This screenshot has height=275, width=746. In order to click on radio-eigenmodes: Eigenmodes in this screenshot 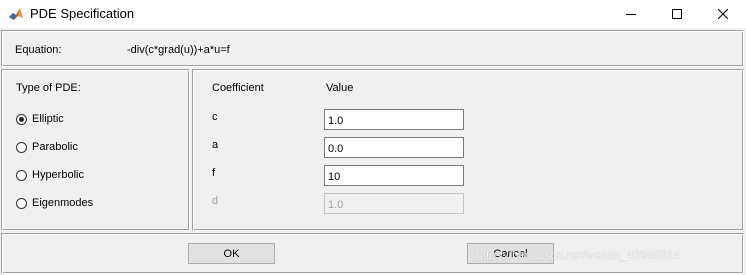, I will do `click(54, 203)`.